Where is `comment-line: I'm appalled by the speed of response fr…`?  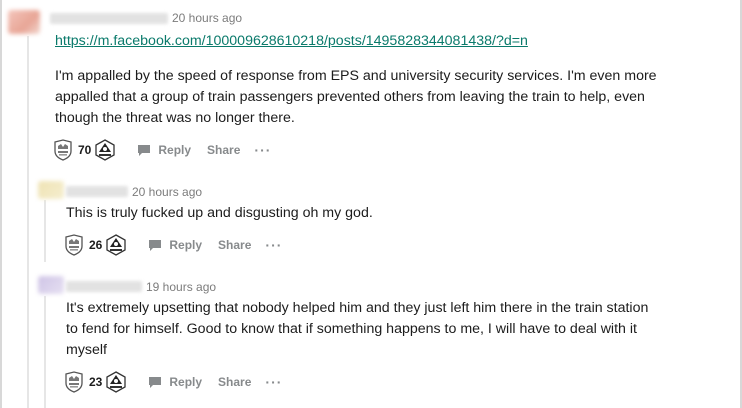
comment-line: I'm appalled by the speed of response fr… is located at coordinates (356, 76).